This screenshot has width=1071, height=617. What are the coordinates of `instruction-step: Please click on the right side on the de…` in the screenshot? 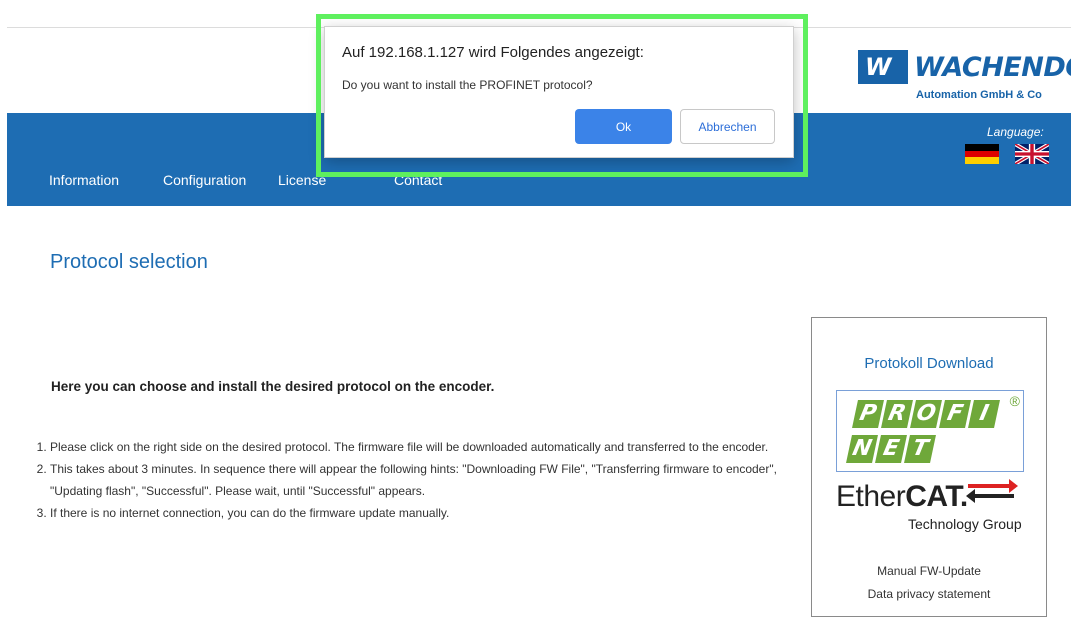 It's located at (435, 447).